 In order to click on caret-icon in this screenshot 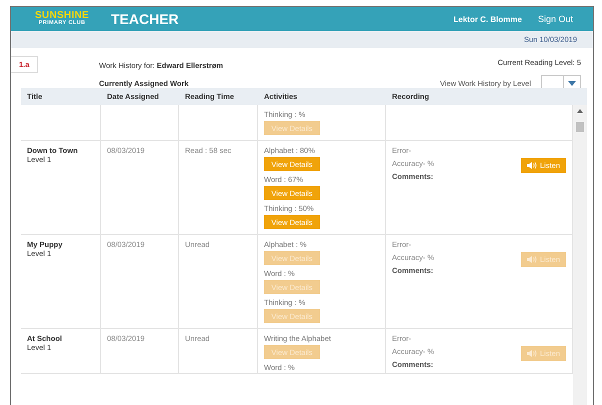, I will do `click(572, 83)`.